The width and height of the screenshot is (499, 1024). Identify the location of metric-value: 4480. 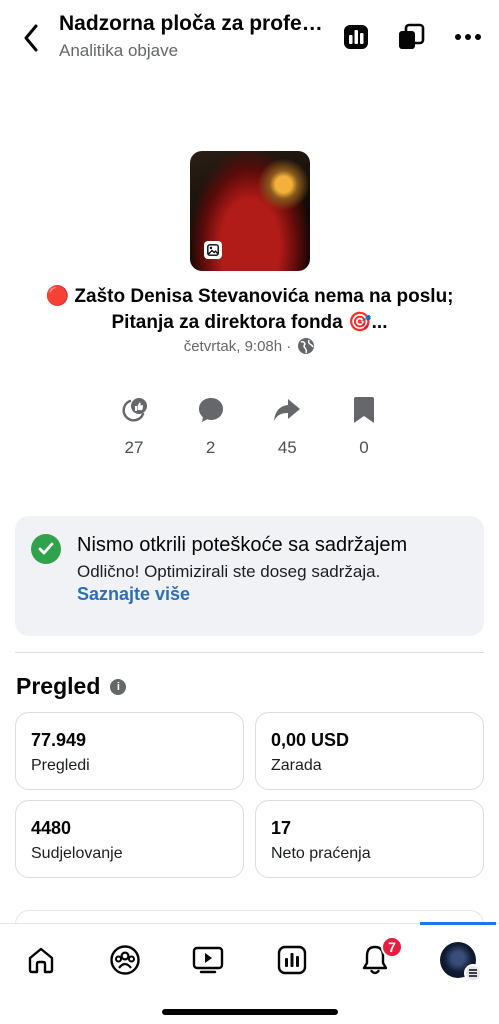
(51, 828).